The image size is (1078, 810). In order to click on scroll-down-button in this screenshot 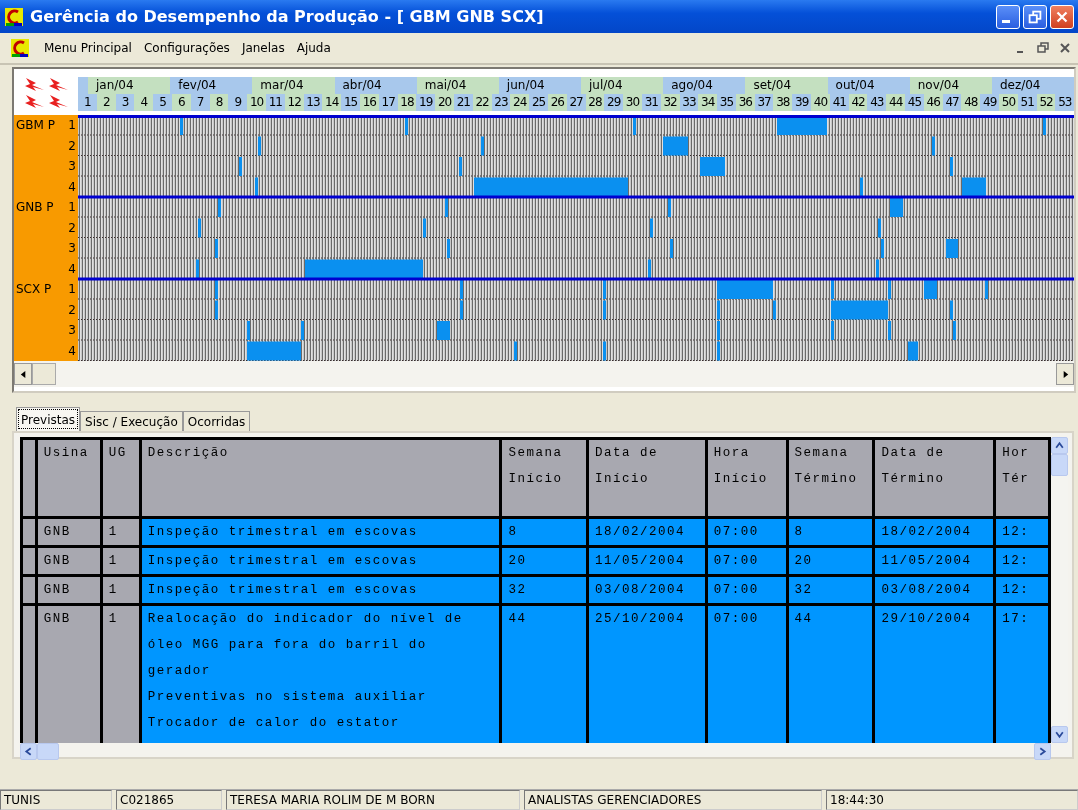, I will do `click(1059, 734)`.